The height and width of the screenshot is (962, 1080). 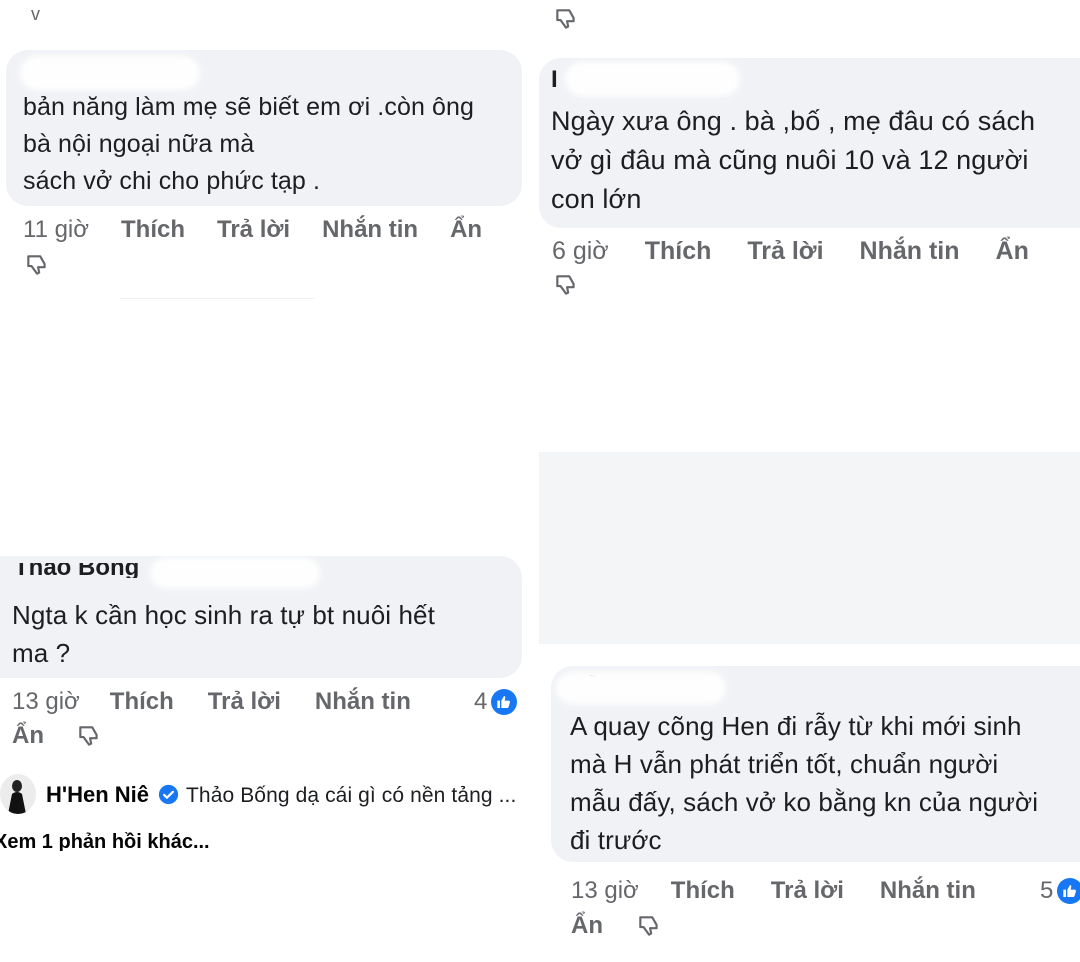 I want to click on comment-c-line-1: Ngta k cần học sinh ra tự bt nuôi hết, so click(x=223, y=615).